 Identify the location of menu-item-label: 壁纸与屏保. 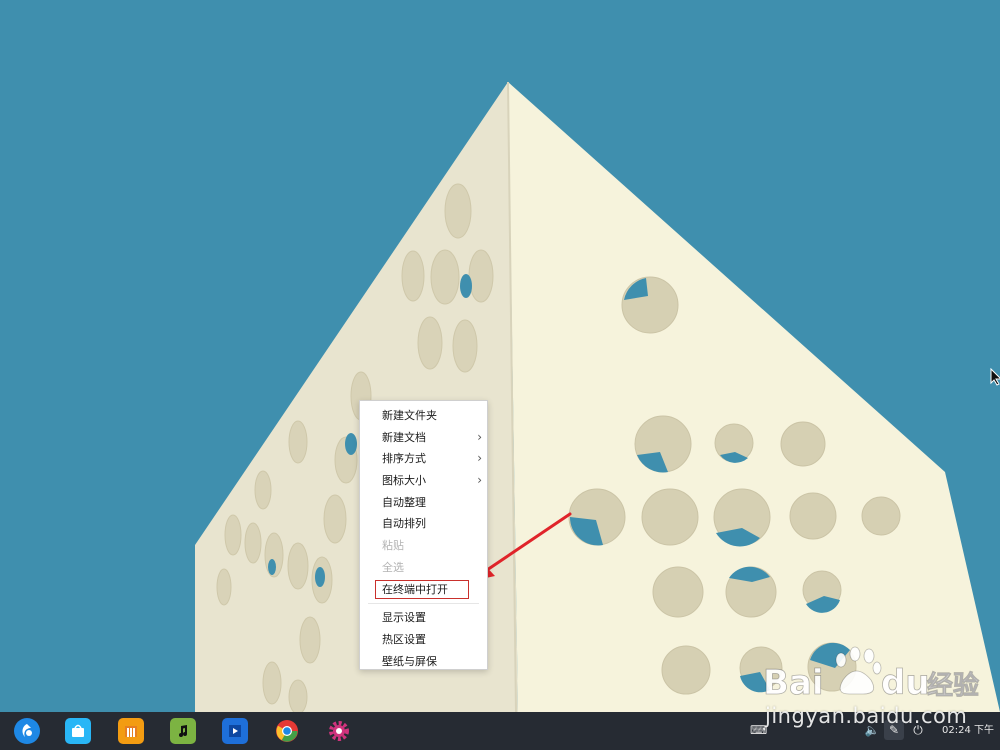
(409, 661).